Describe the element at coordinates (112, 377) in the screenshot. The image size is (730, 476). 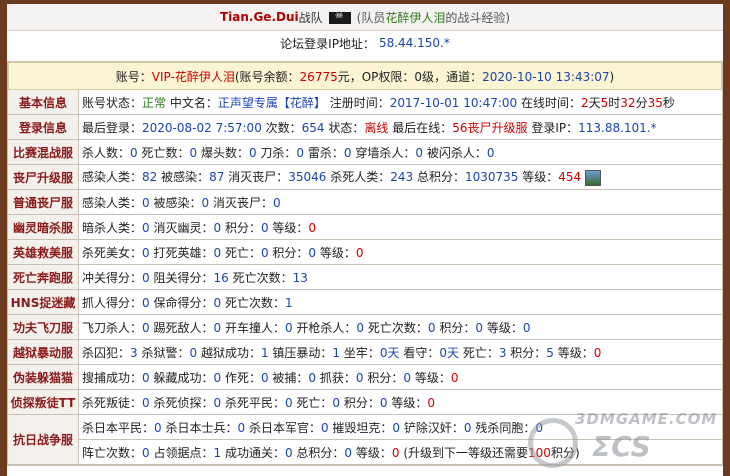
I see `stat-label: 搜捕成功：` at that location.